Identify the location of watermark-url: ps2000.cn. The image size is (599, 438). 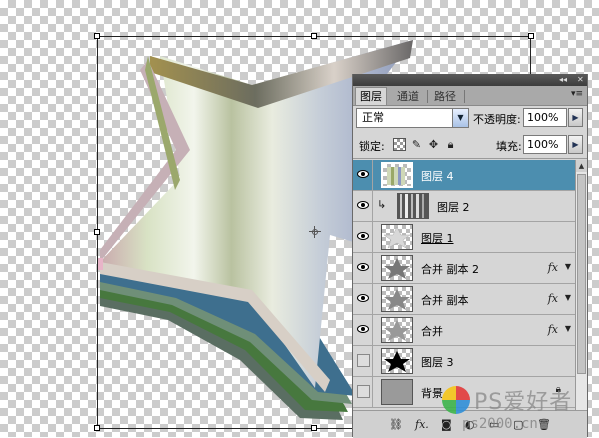
(500, 424).